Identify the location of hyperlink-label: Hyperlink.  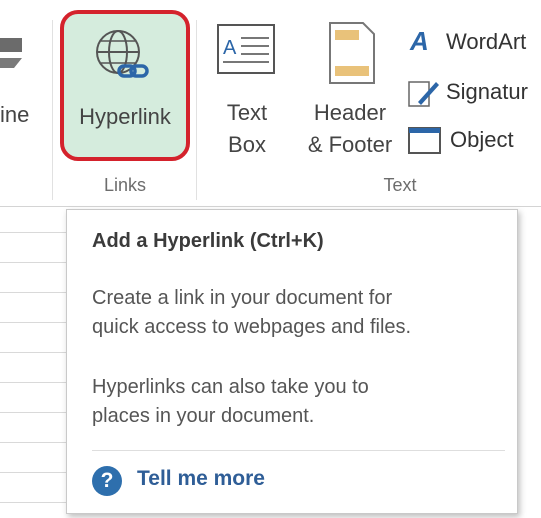
(125, 116).